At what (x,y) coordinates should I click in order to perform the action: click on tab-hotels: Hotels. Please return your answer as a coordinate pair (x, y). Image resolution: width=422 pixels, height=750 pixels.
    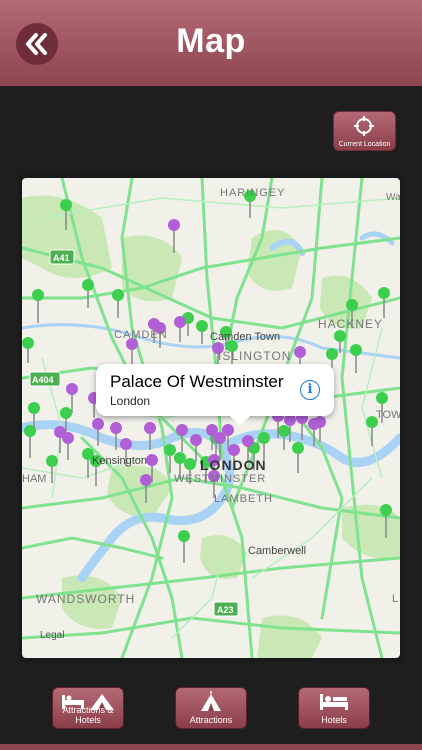
    Looking at the image, I should click on (334, 708).